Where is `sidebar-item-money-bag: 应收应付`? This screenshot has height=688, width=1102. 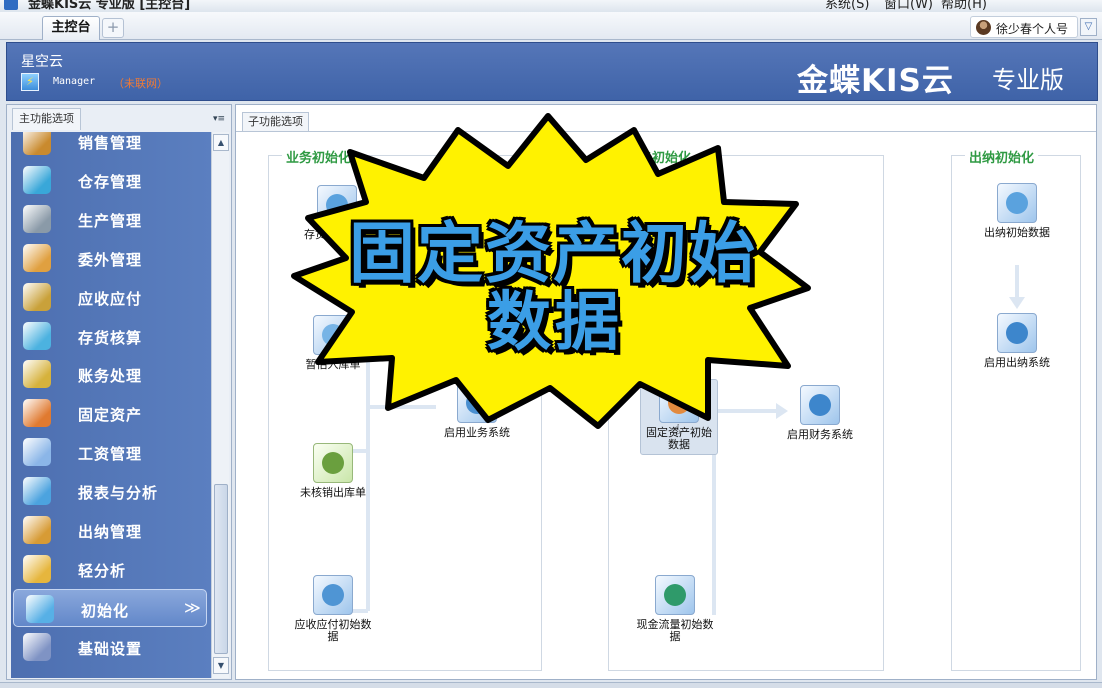
sidebar-item-money-bag: 应收应付 is located at coordinates (111, 297).